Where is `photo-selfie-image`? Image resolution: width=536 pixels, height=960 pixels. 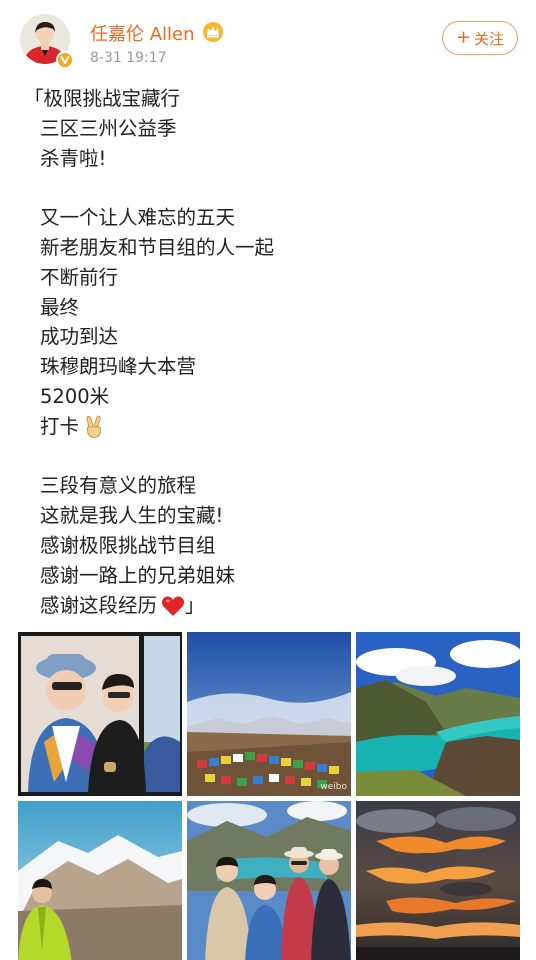 photo-selfie-image is located at coordinates (100, 714).